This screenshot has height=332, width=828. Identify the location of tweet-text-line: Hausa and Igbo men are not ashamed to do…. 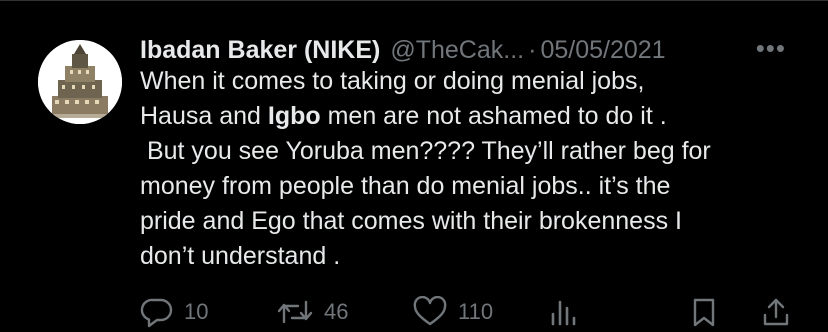
(475, 116).